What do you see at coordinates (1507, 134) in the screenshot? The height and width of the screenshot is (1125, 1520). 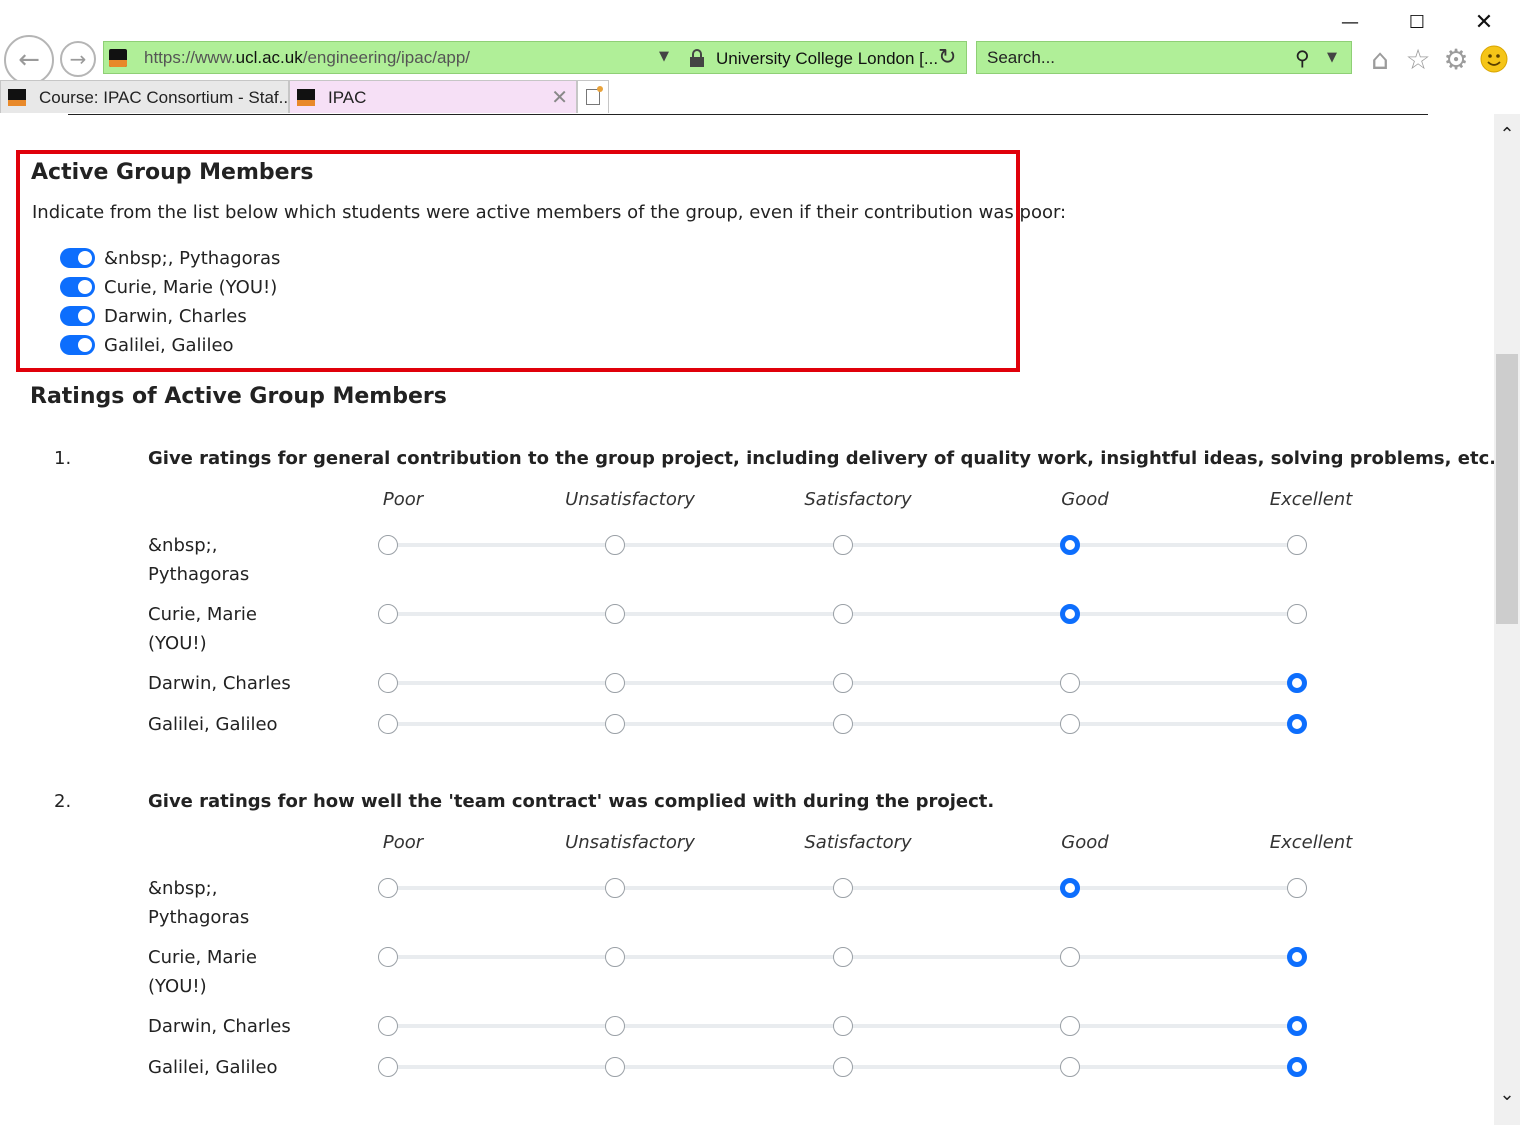 I see `scroll-up-icon: ⌃` at bounding box center [1507, 134].